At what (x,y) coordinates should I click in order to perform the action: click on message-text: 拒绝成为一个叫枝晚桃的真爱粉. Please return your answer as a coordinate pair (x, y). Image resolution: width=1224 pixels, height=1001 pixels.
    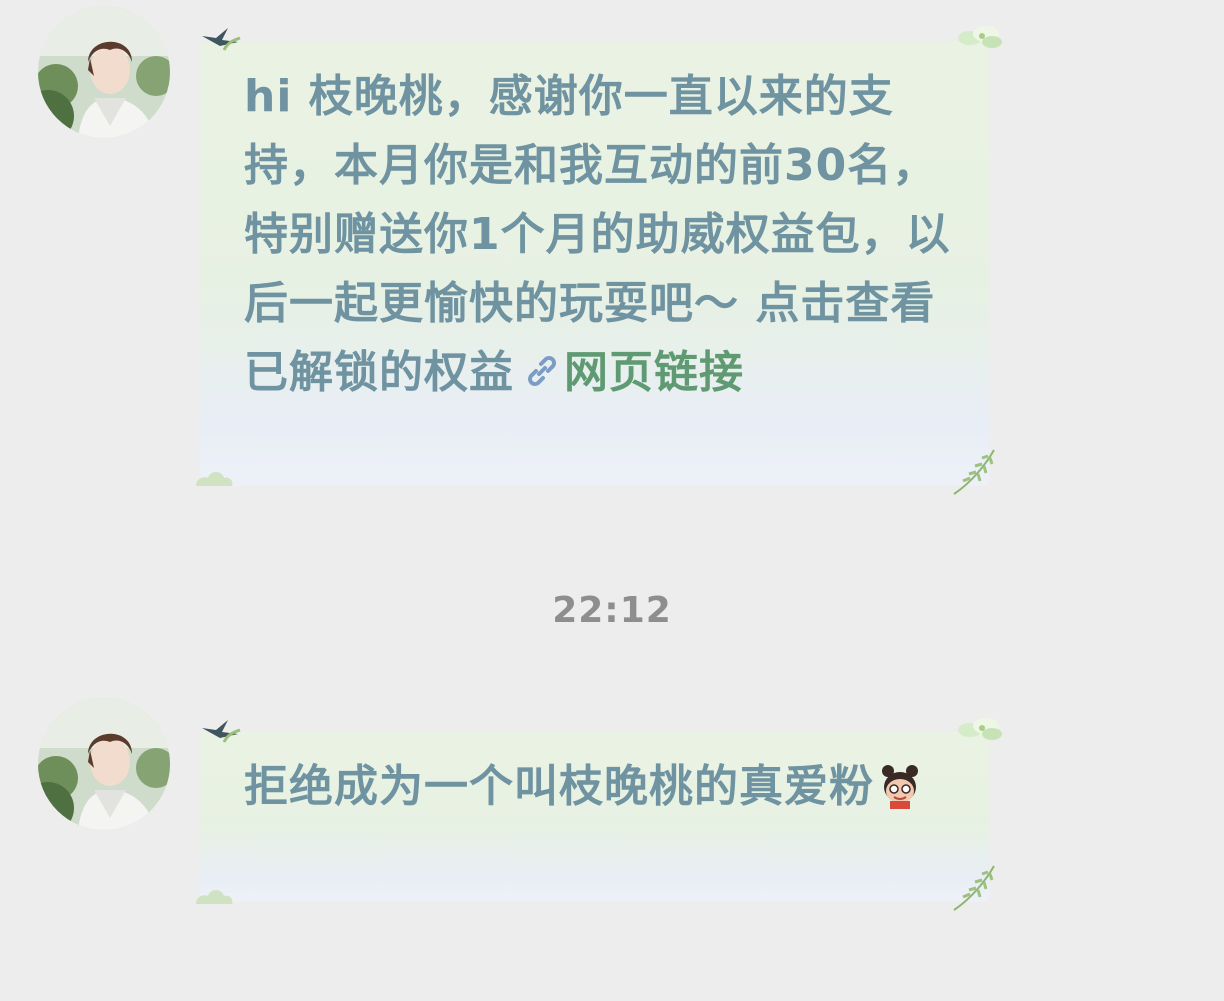
    Looking at the image, I should click on (559, 786).